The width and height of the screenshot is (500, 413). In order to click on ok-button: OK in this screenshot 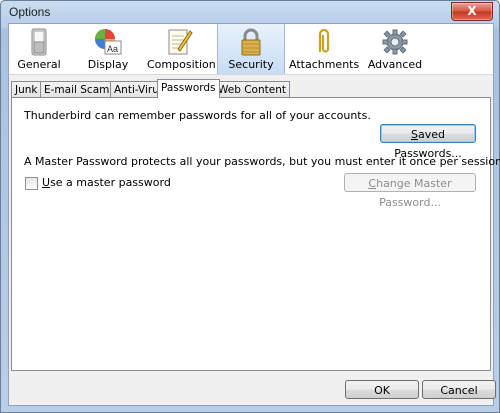, I will do `click(382, 389)`.